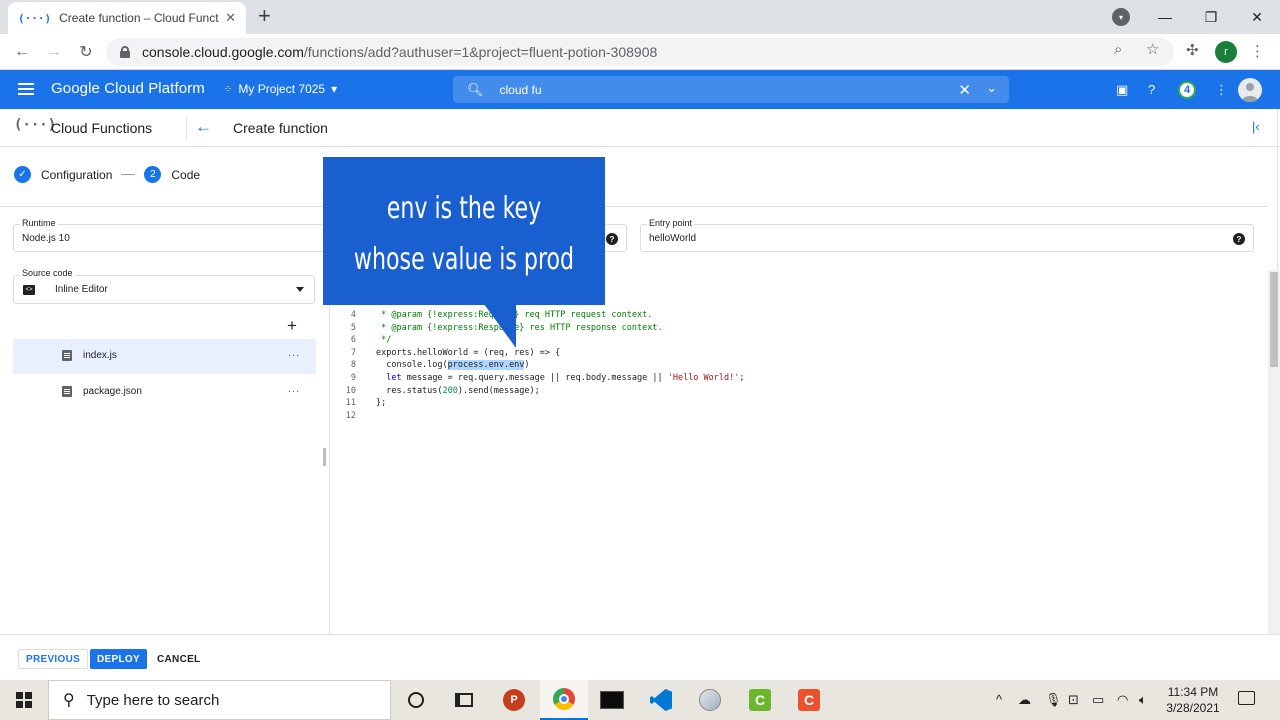  What do you see at coordinates (440, 365) in the screenshot?
I see `code-line: 8 console.log(process.env.env)` at bounding box center [440, 365].